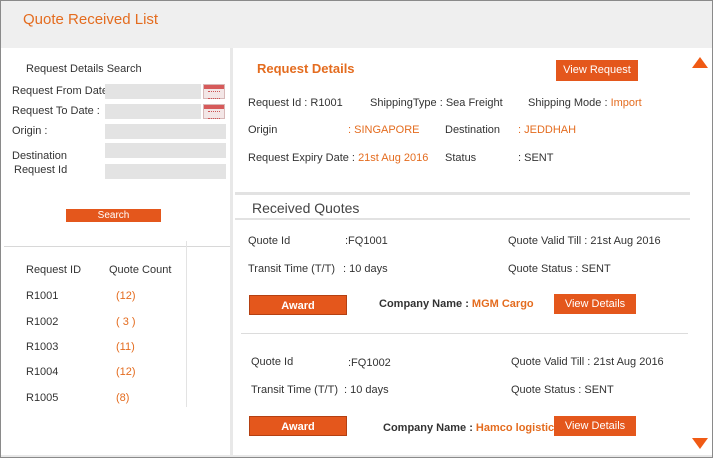  Describe the element at coordinates (263, 130) in the screenshot. I see `origin-label: Origin` at that location.